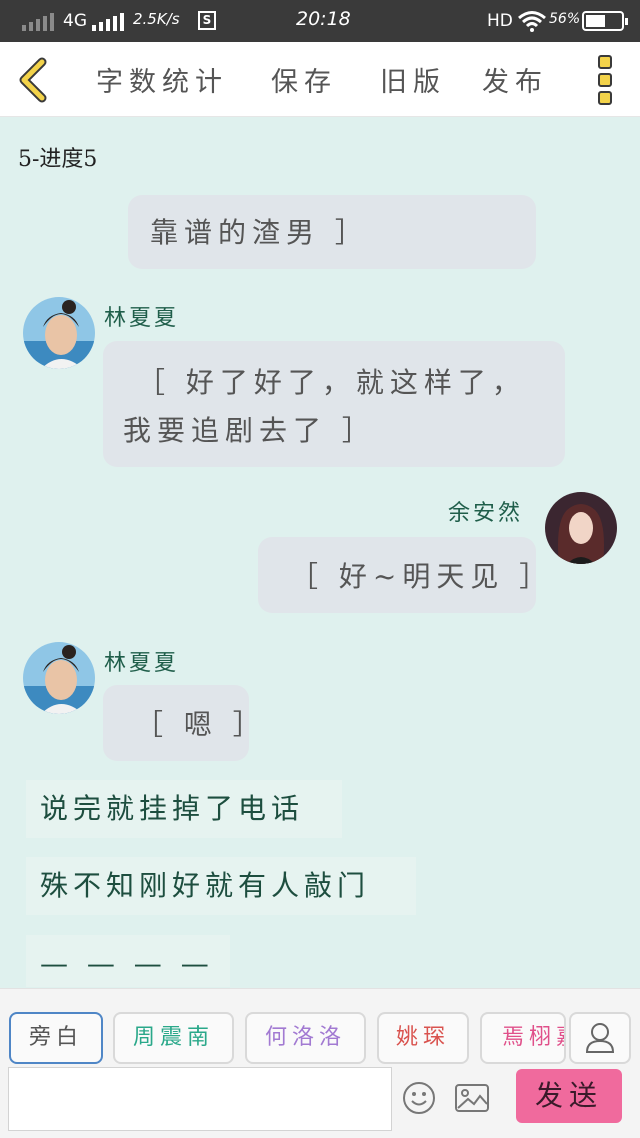 Image resolution: width=640 pixels, height=1138 pixels. What do you see at coordinates (523, 1038) in the screenshot?
I see `role-yan-button: 焉栩嘉` at bounding box center [523, 1038].